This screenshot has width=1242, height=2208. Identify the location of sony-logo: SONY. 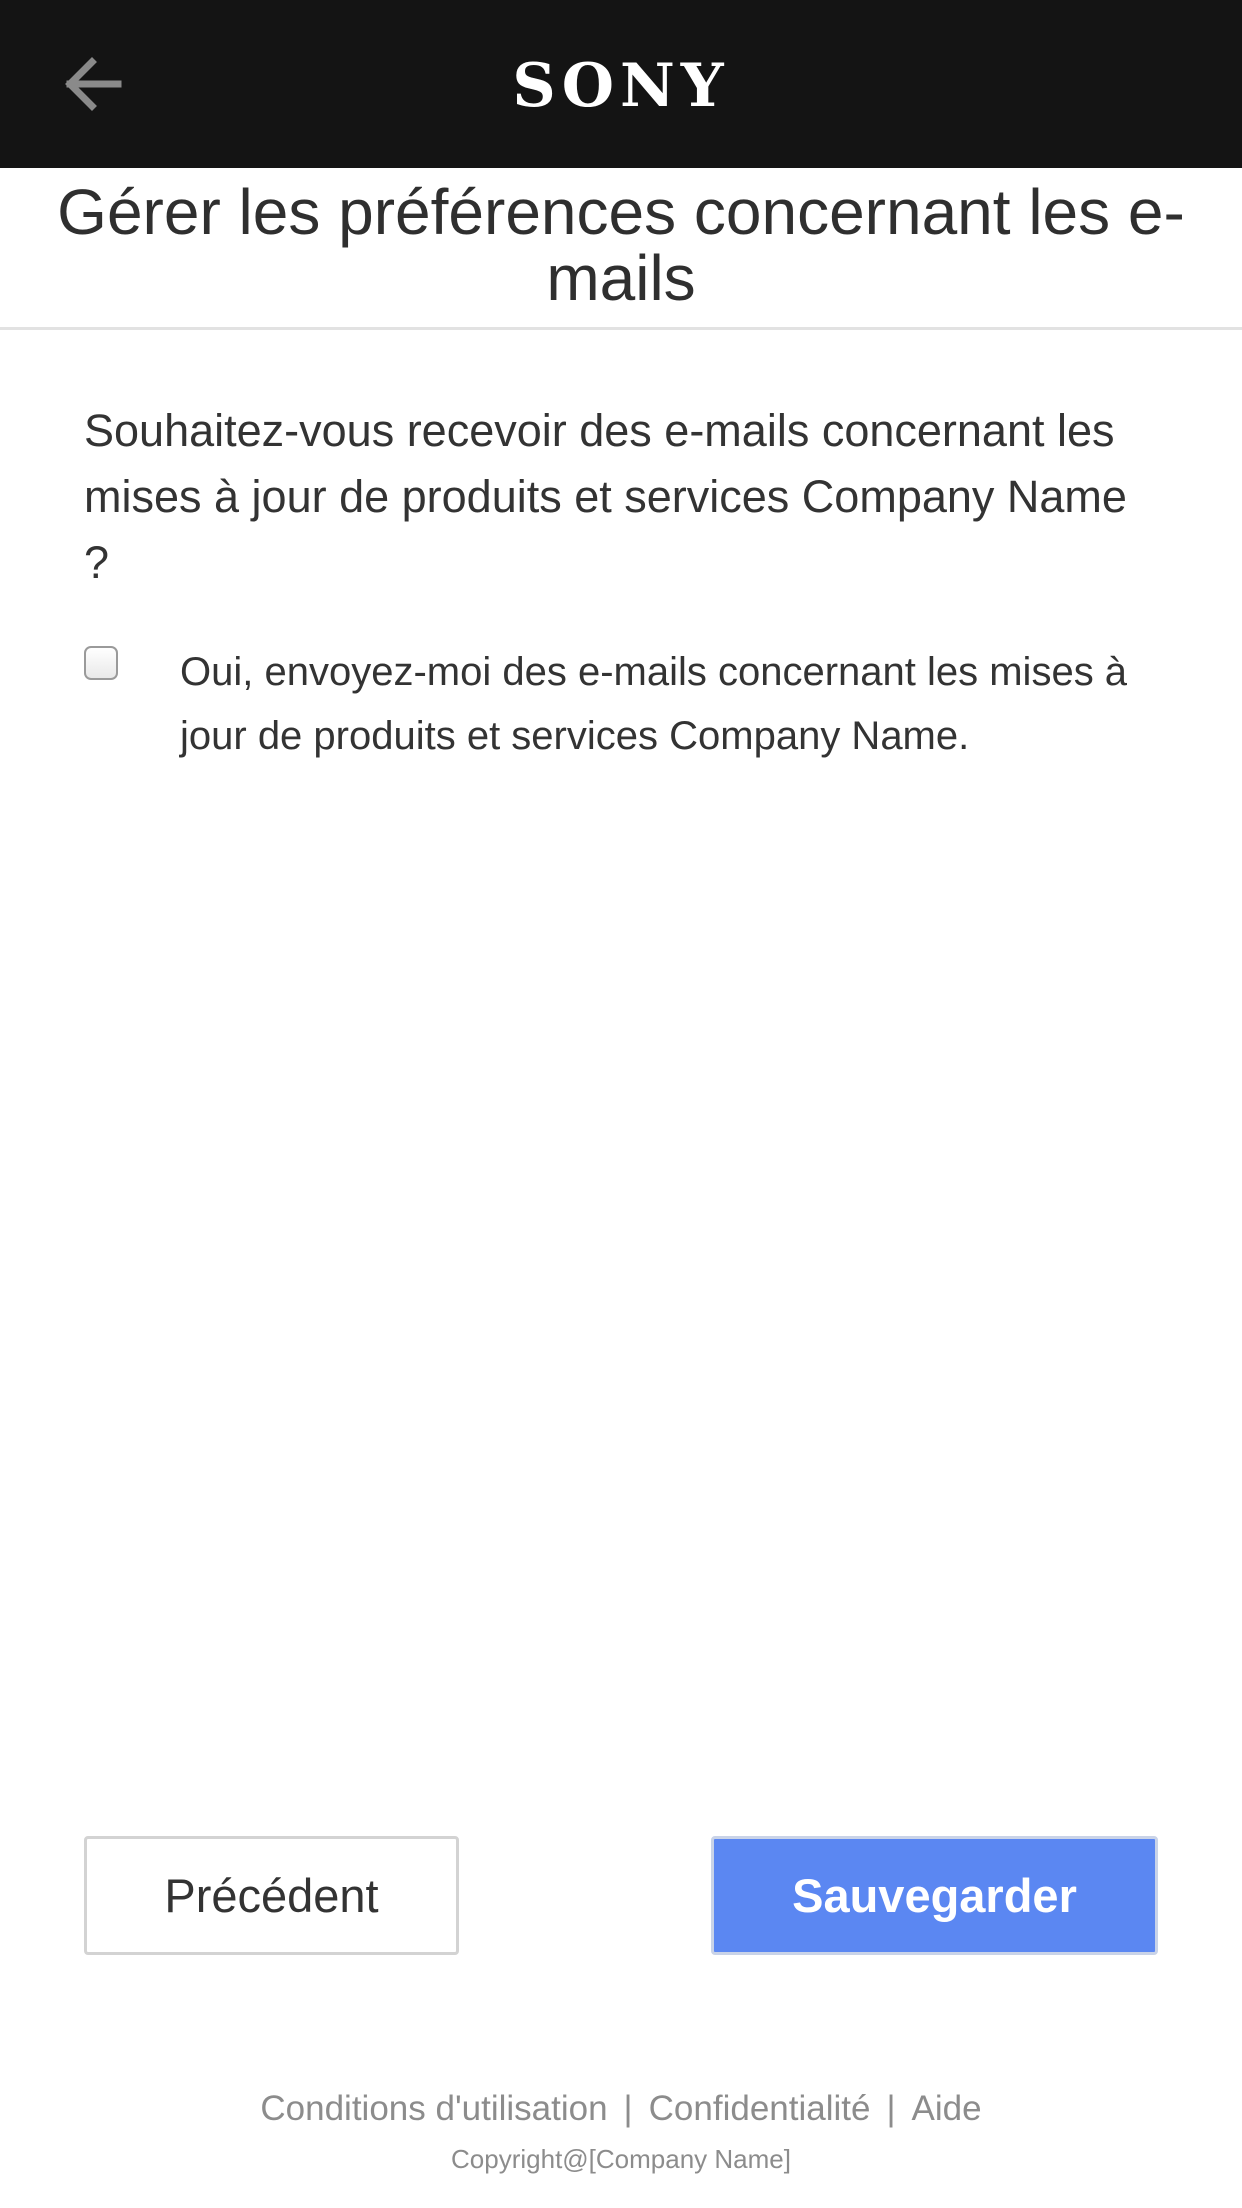
(621, 86).